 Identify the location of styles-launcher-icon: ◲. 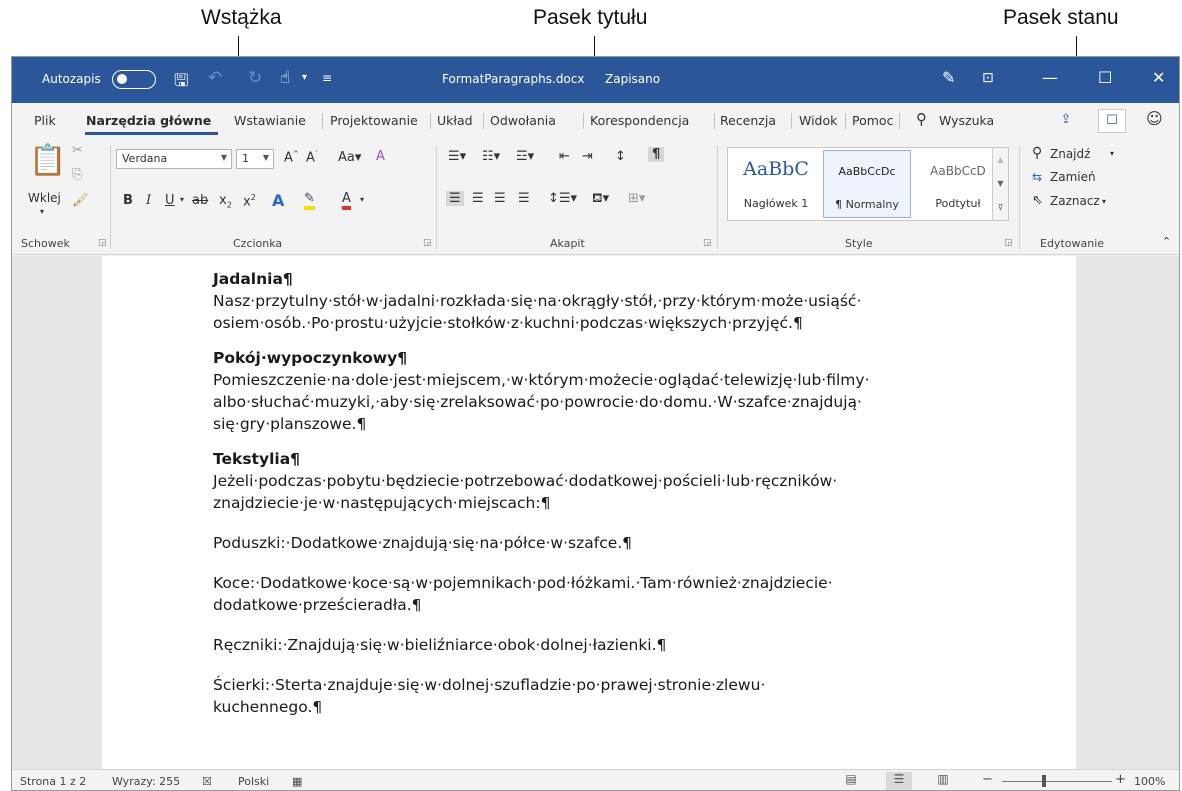
(1008, 243).